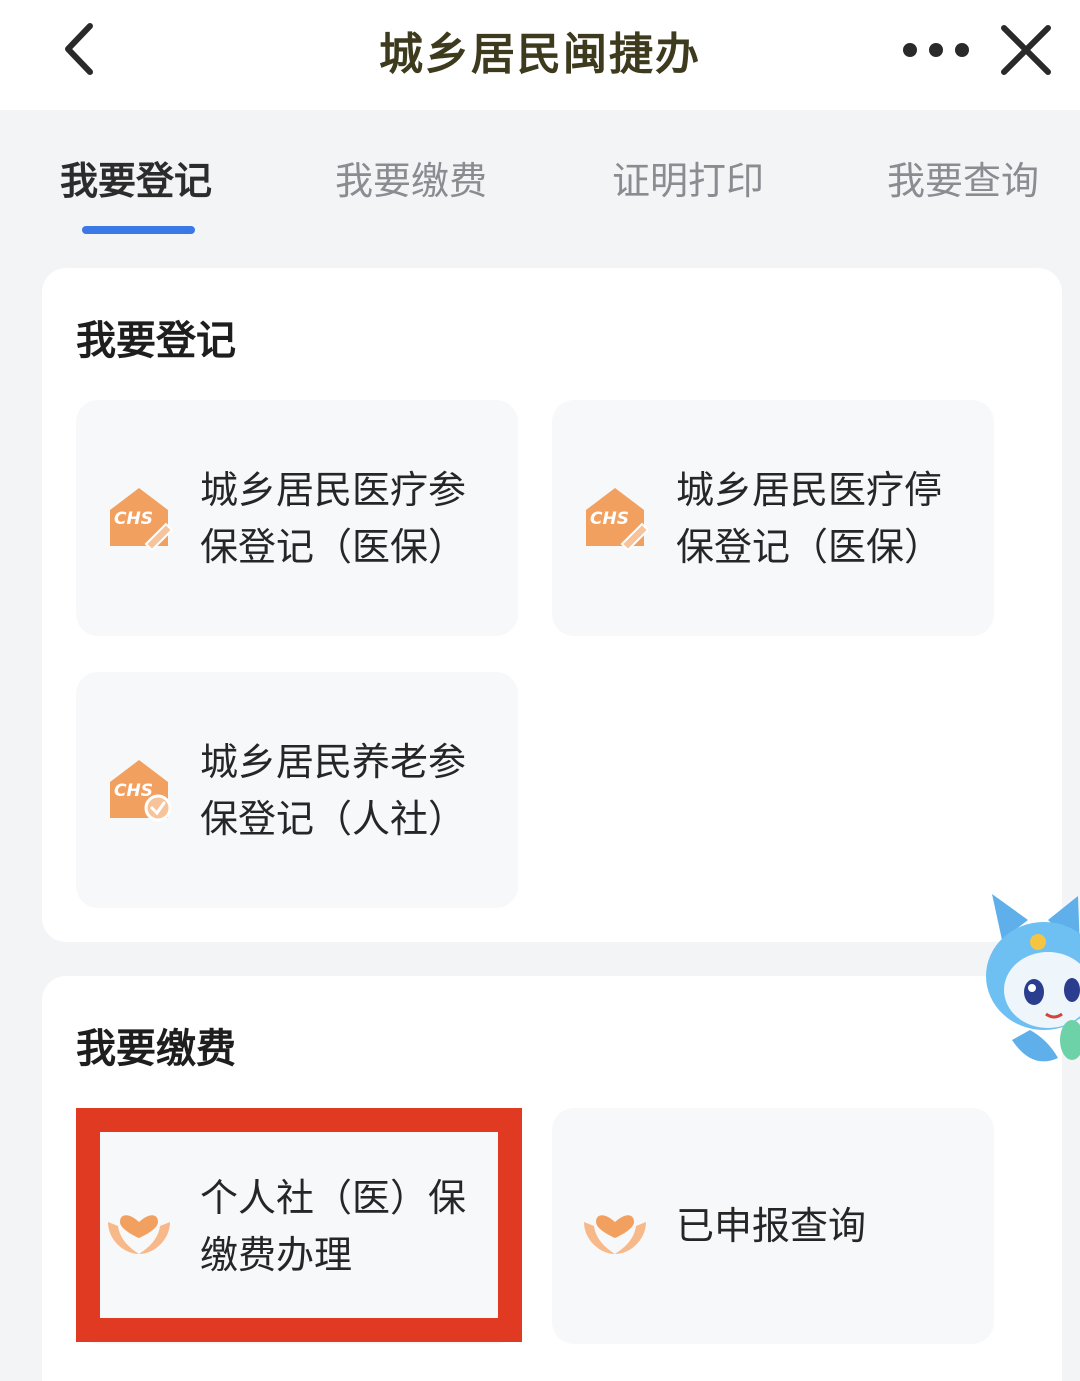  Describe the element at coordinates (333, 762) in the screenshot. I see `tile-label-line1: 城乡居民养老参` at that location.